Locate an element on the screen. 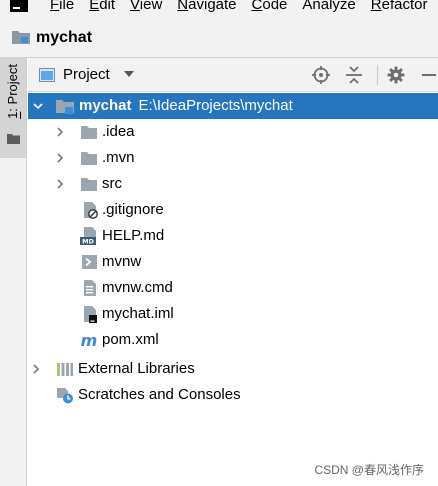 The width and height of the screenshot is (438, 486). tree-item-label: .mvn is located at coordinates (118, 157).